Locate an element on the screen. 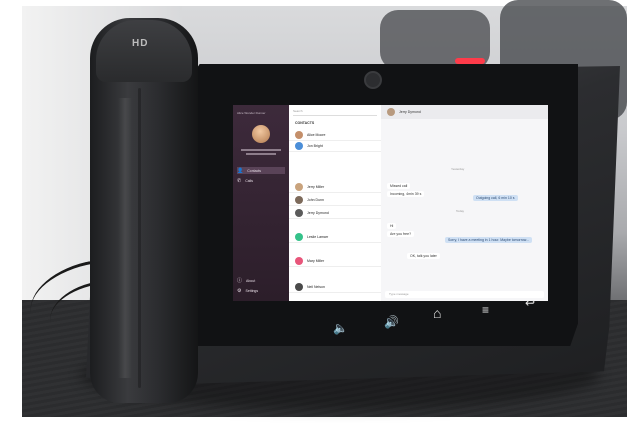  message-bubble: Outgoing call, 6 min 10 s is located at coordinates (495, 198).